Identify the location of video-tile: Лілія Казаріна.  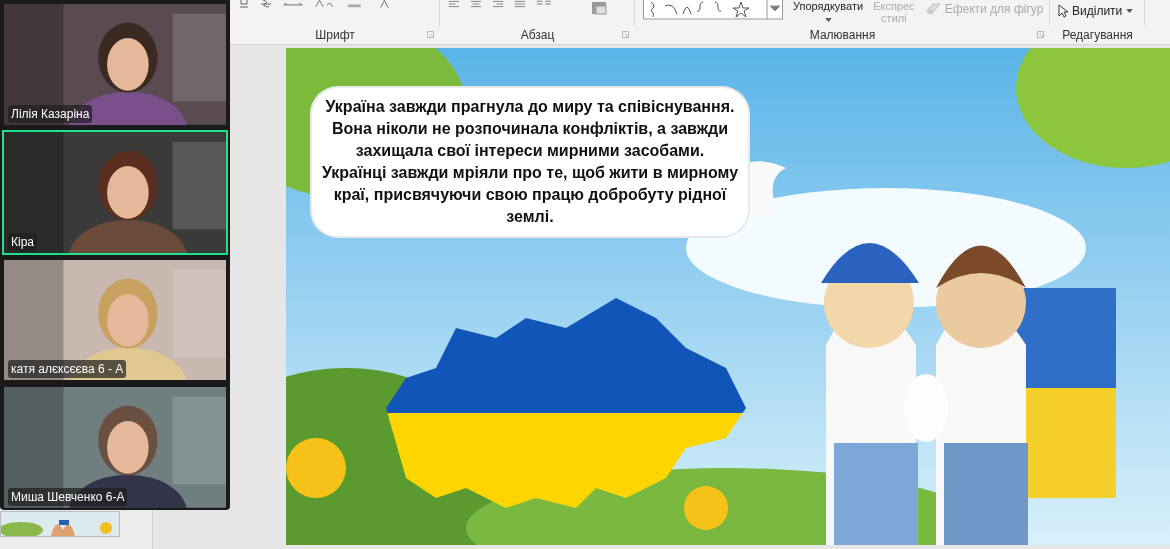
(115, 64).